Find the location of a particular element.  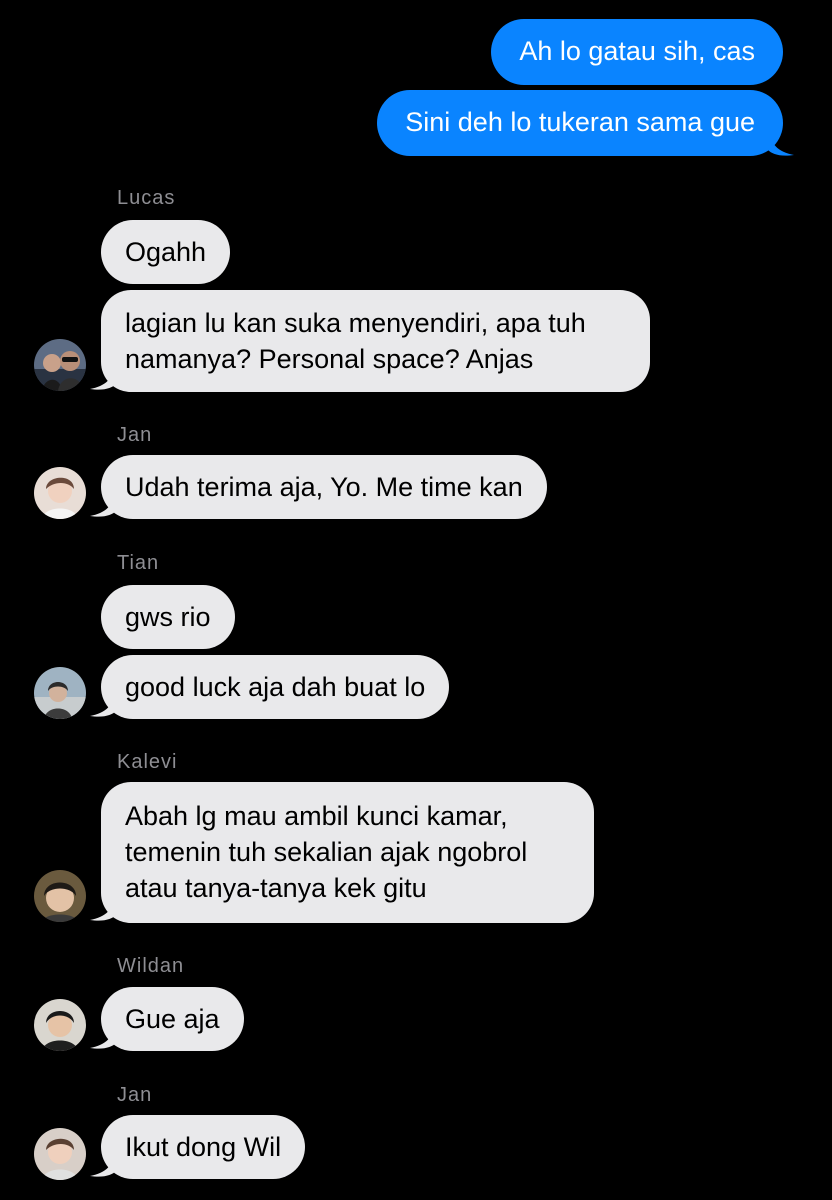

message-text: good luck aja dah buat lo is located at coordinates (275, 687).